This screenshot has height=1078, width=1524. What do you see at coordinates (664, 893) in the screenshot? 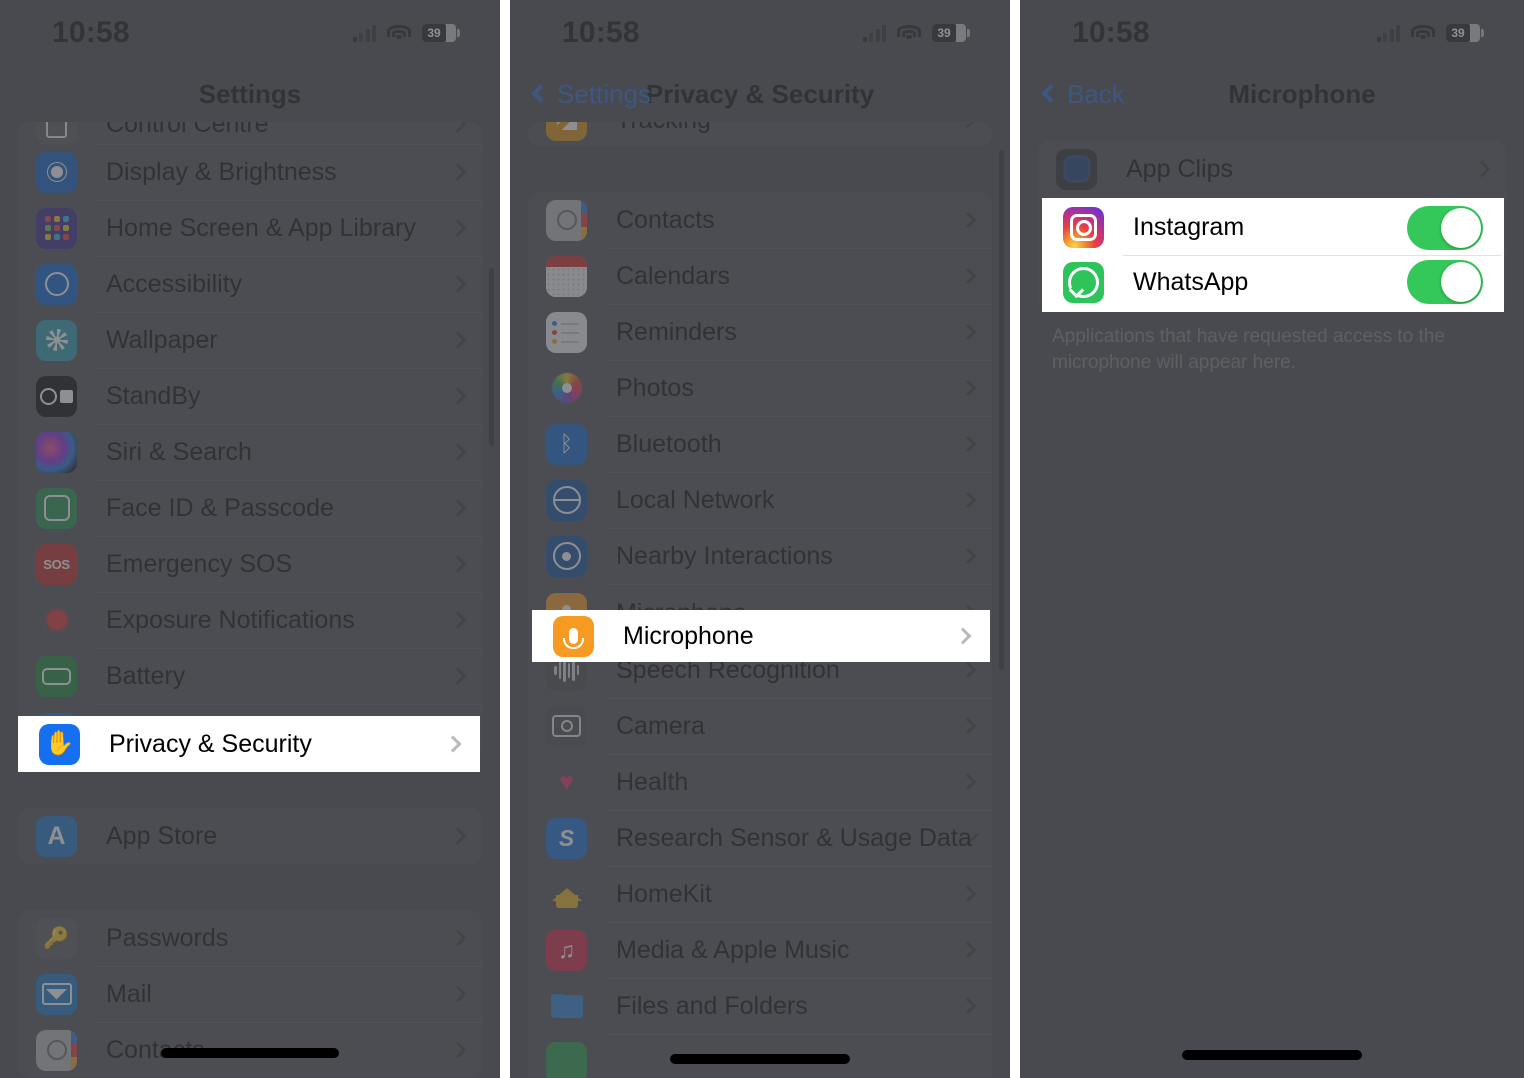
I see `row-label: HomeKit` at bounding box center [664, 893].